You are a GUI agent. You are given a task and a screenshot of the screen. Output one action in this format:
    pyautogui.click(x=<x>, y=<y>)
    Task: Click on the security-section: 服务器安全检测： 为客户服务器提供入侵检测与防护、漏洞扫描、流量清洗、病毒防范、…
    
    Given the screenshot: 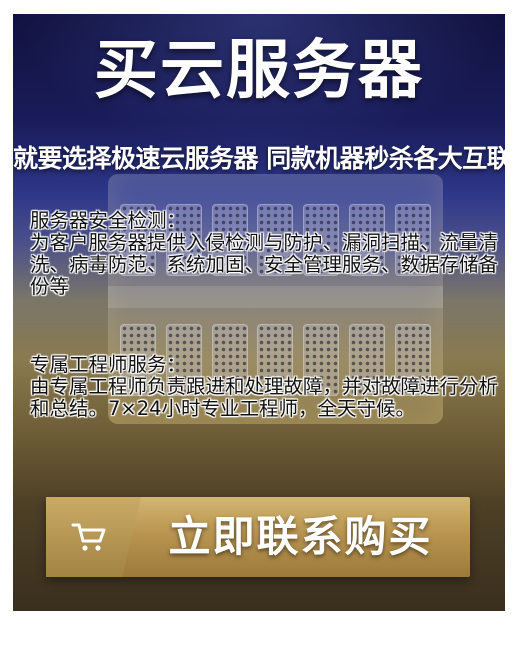 What is the action you would take?
    pyautogui.click(x=265, y=254)
    